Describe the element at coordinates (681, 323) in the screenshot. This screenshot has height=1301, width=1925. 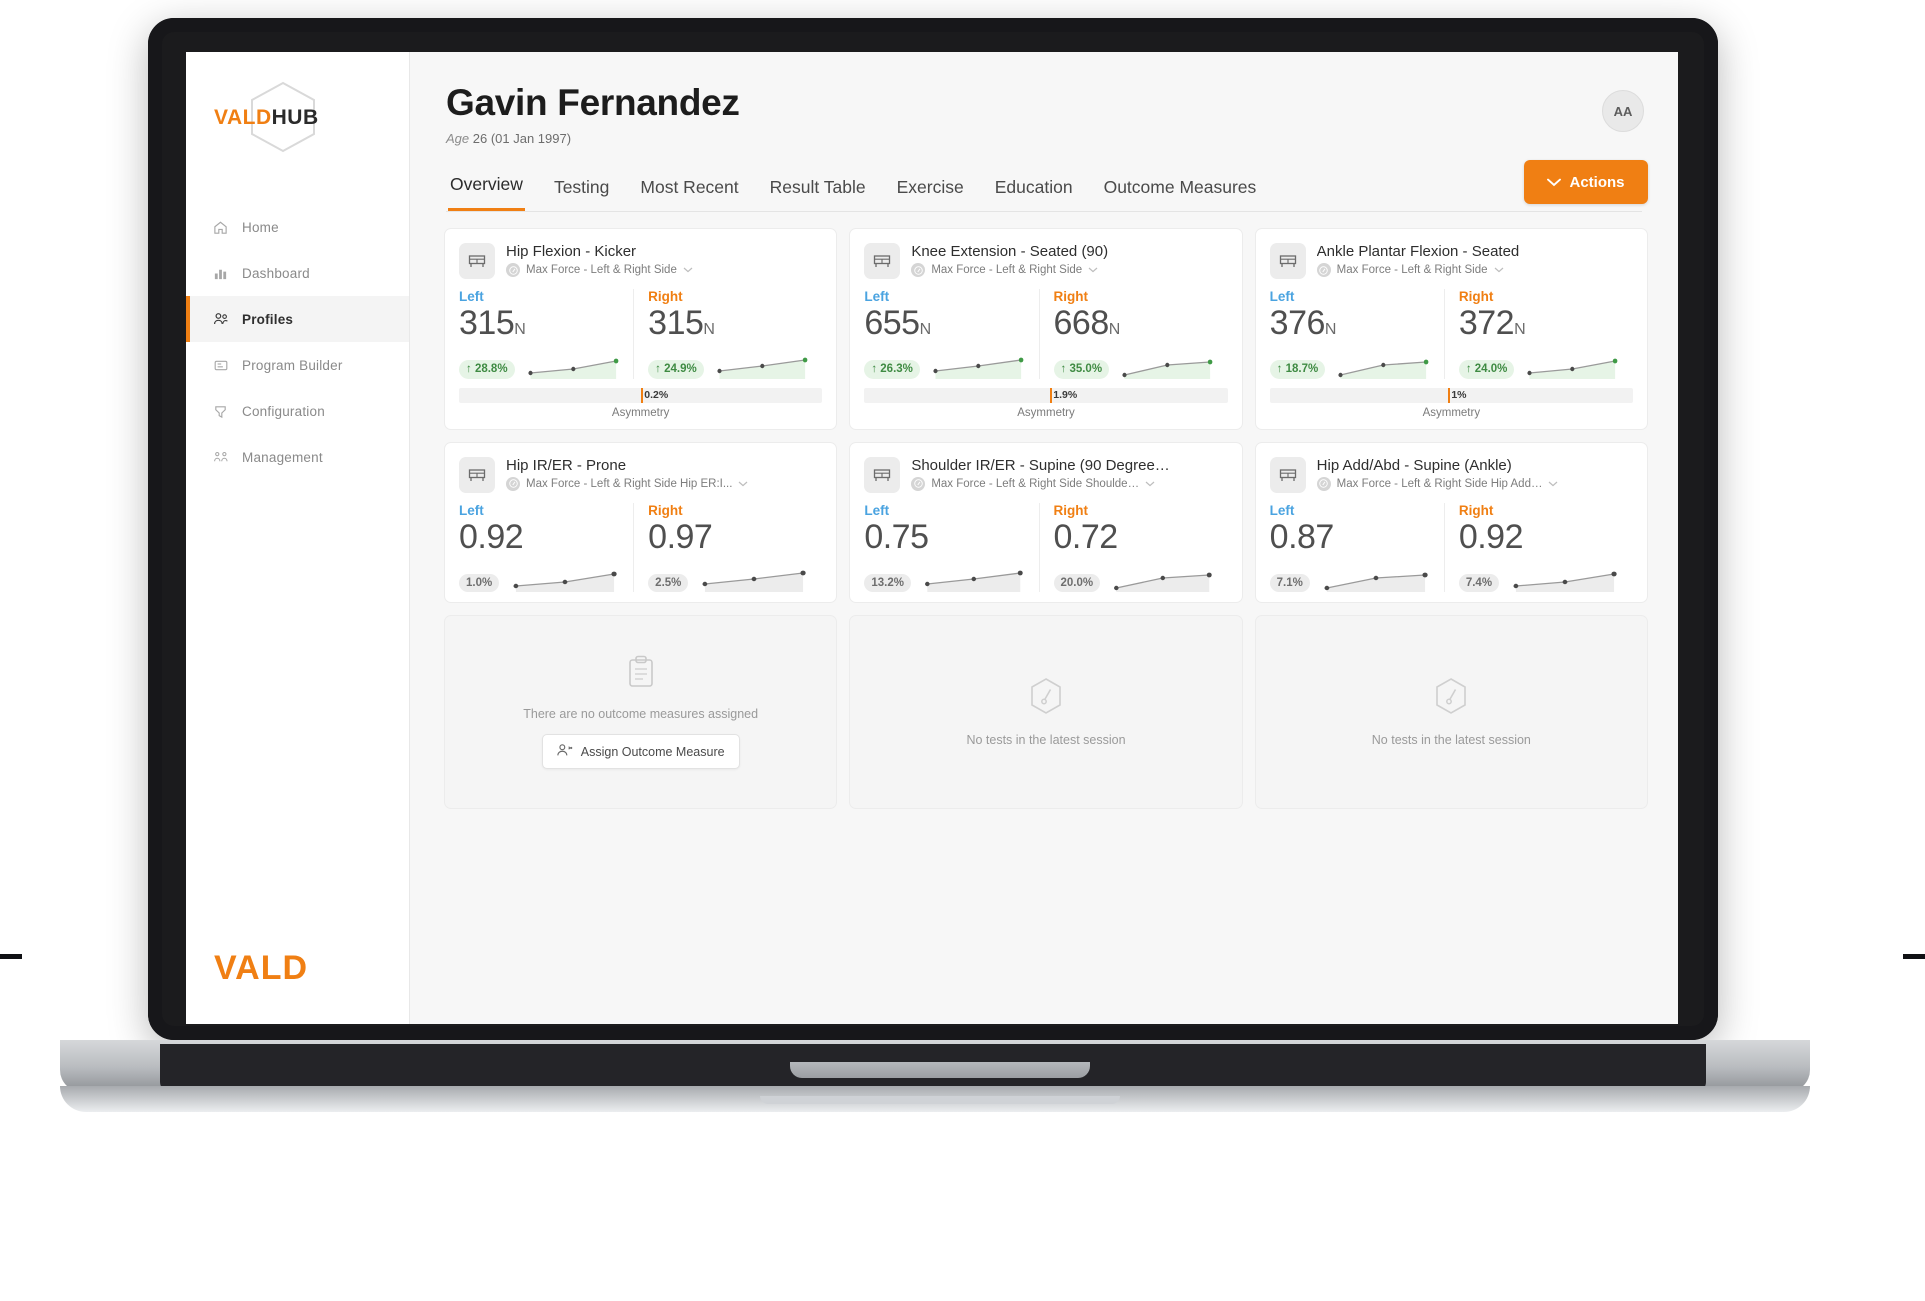
I see `right-value: 315N` at that location.